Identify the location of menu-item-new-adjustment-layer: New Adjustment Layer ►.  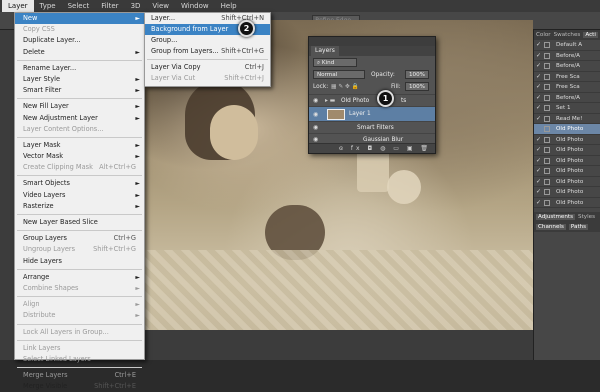
(79, 118).